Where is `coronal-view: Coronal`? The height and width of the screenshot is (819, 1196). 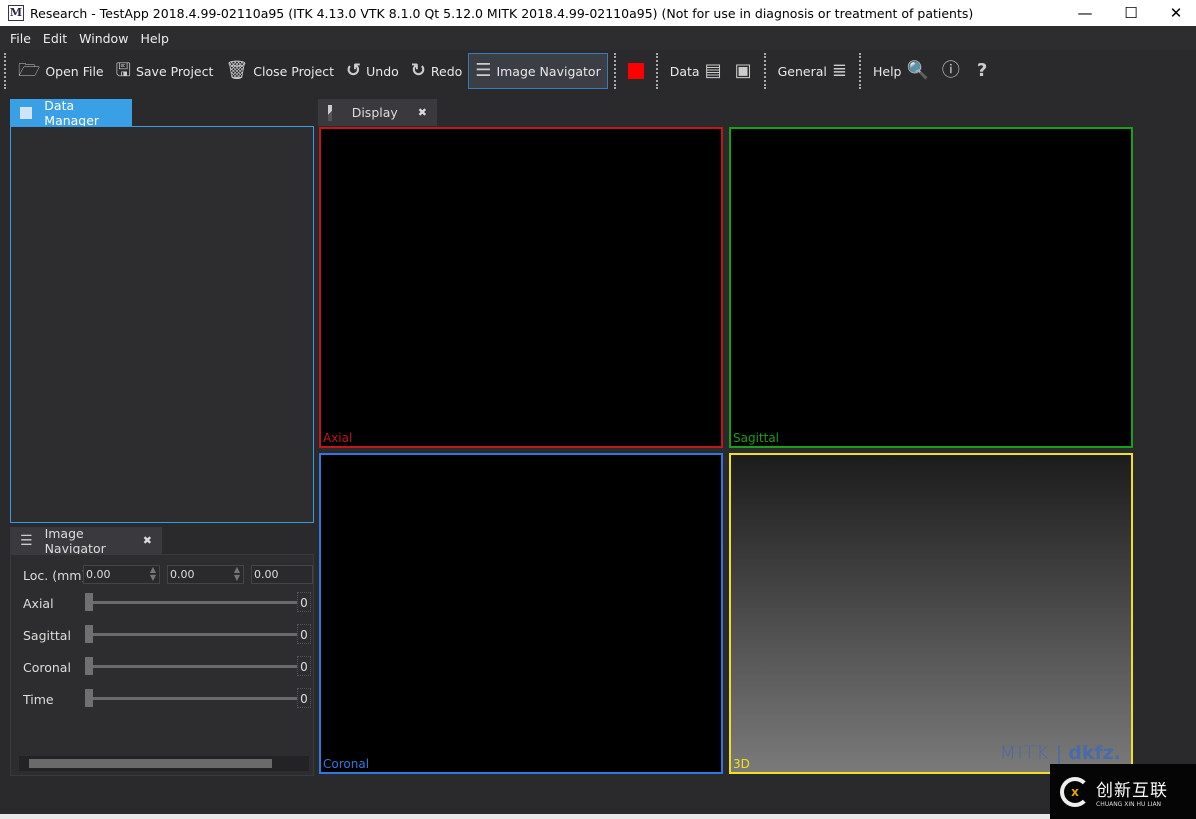 coronal-view: Coronal is located at coordinates (521, 613).